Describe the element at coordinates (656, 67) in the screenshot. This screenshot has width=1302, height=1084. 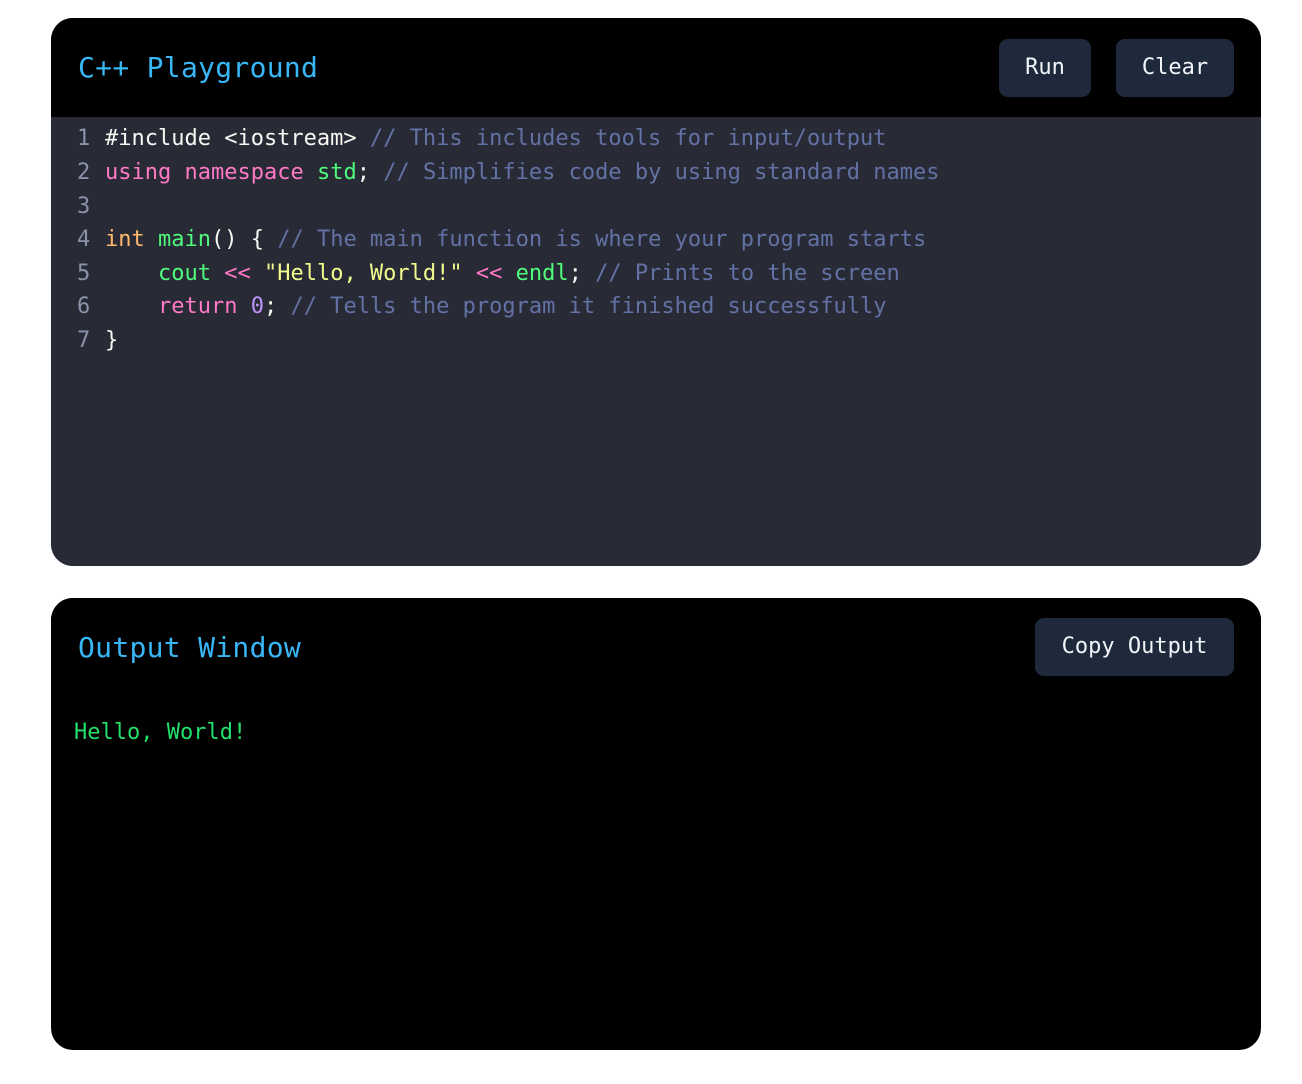
I see `editor-header: C++ Playground Run Clear` at that location.